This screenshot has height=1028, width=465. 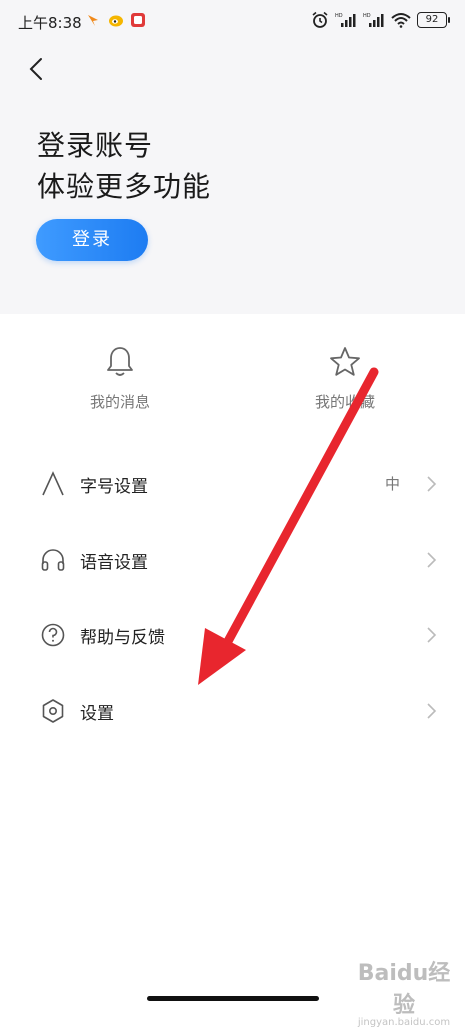 What do you see at coordinates (232, 22) in the screenshot?
I see `status-bar: 上午8:38 HD HD 92` at bounding box center [232, 22].